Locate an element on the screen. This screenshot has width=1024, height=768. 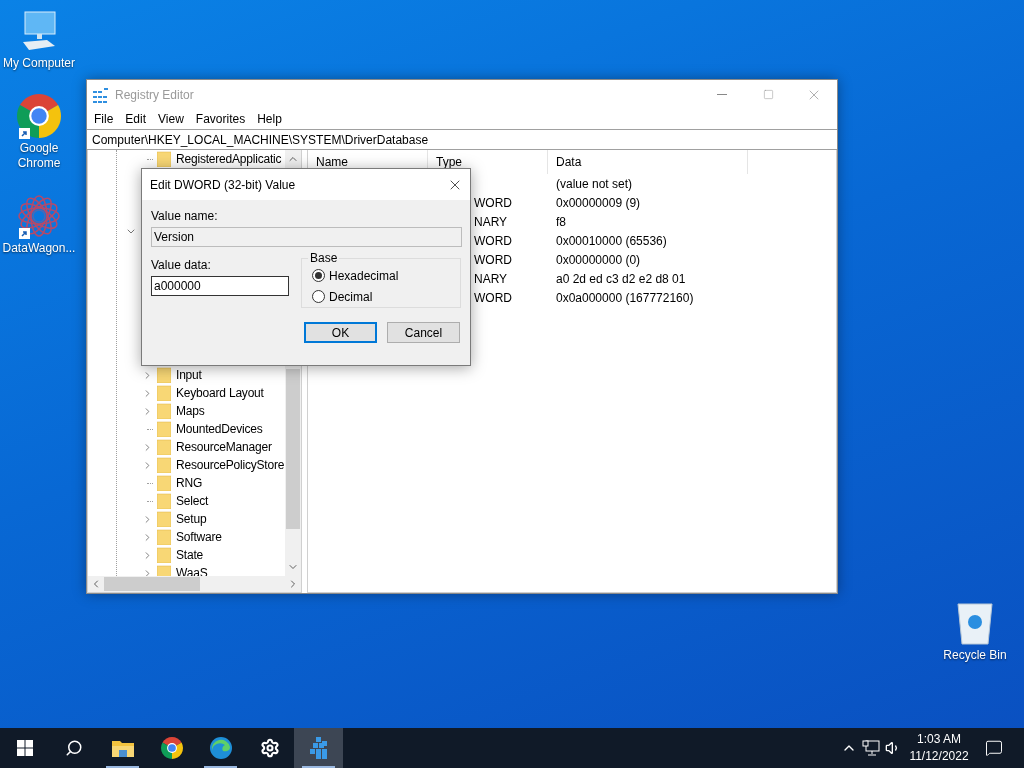
window-title: Registry Editor is located at coordinates (155, 94).